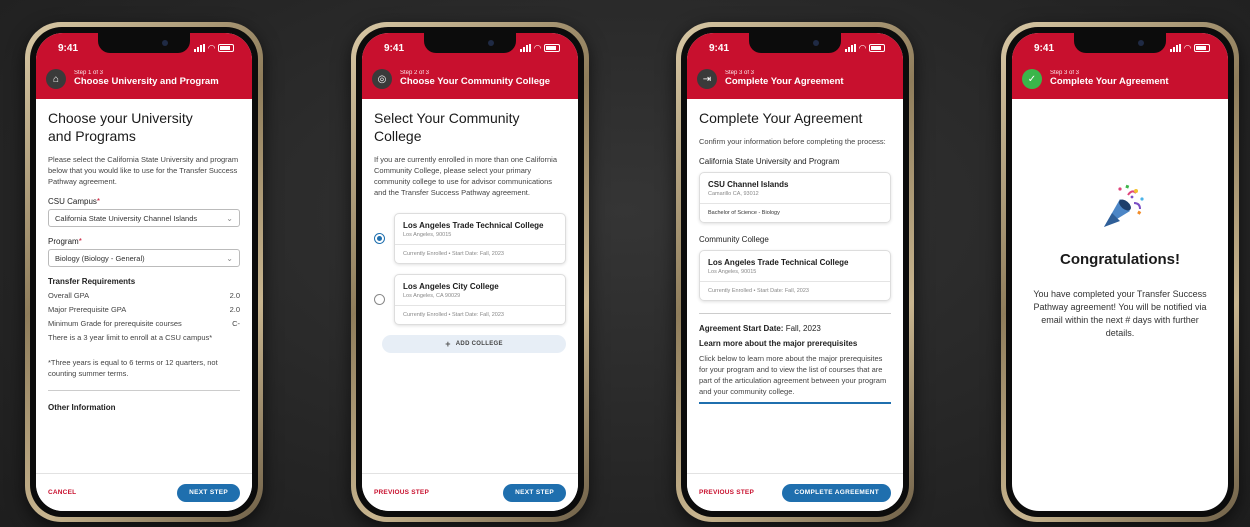 This screenshot has height=527, width=1250. Describe the element at coordinates (382, 79) in the screenshot. I see `college-icon: ◎` at that location.